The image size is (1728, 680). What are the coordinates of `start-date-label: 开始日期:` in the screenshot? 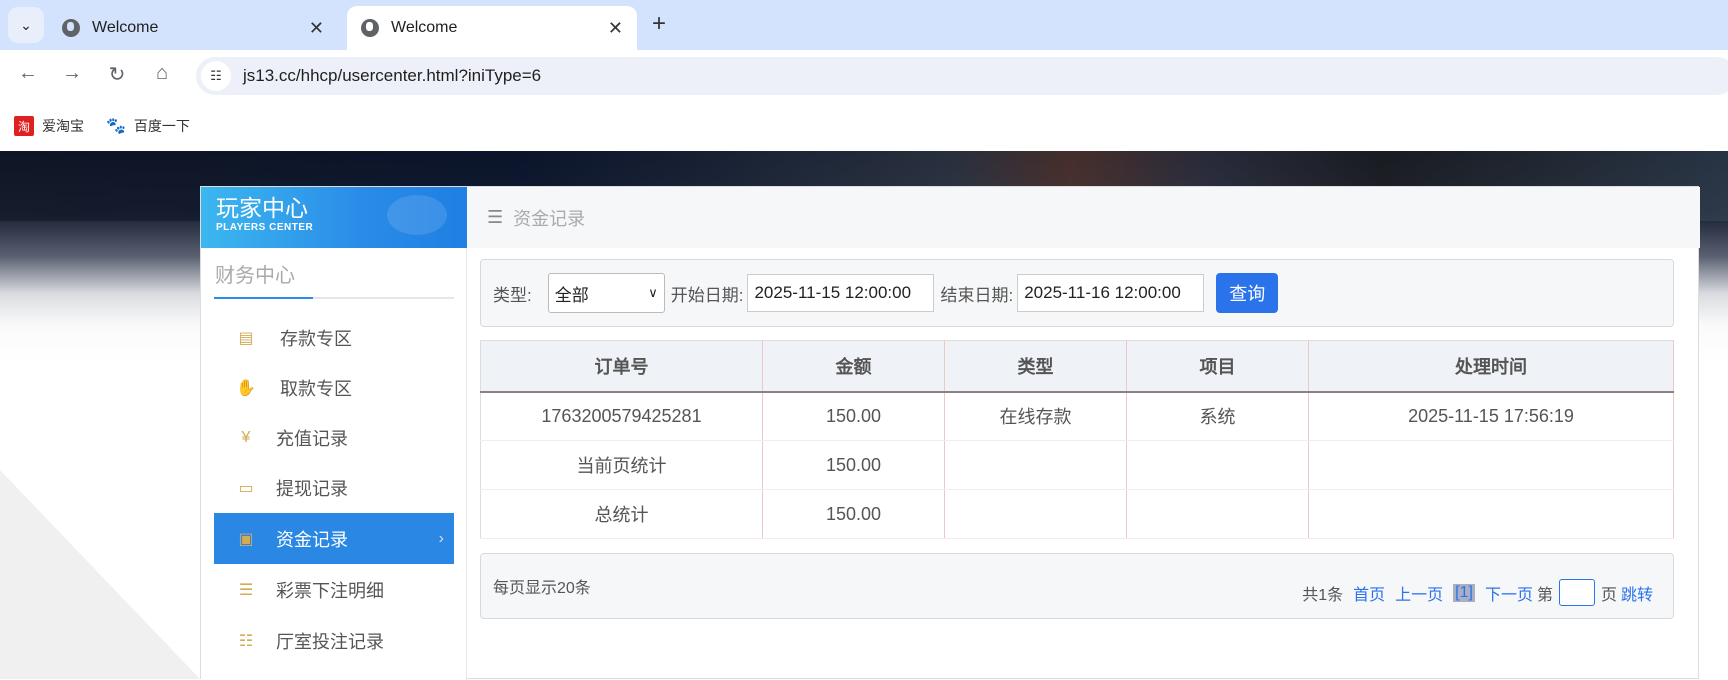 It's located at (707, 295).